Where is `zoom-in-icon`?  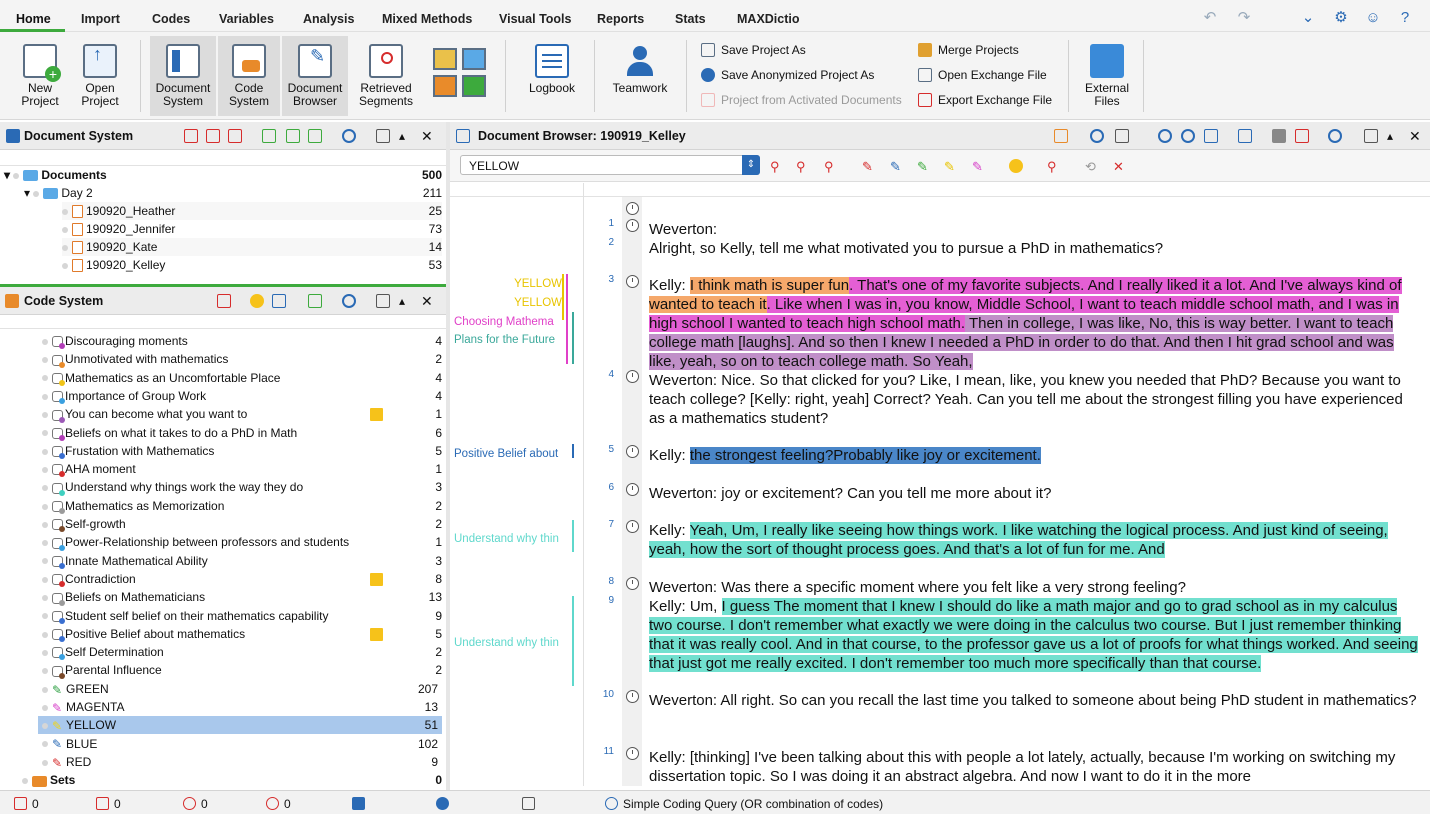 zoom-in-icon is located at coordinates (1165, 136).